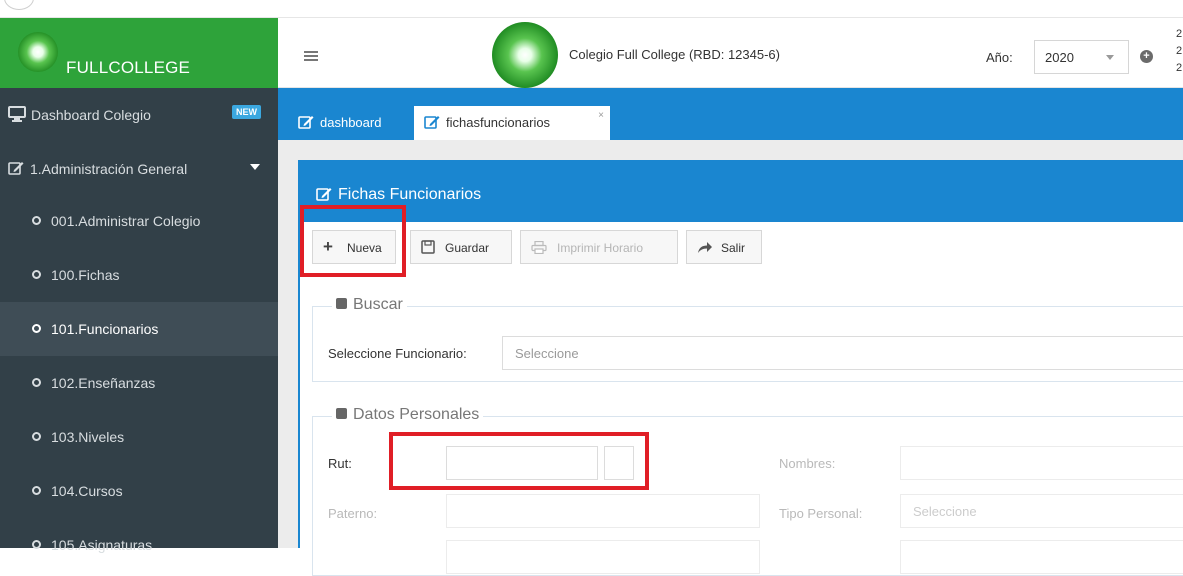  Describe the element at coordinates (17, 114) in the screenshot. I see `monitor-icon` at that location.